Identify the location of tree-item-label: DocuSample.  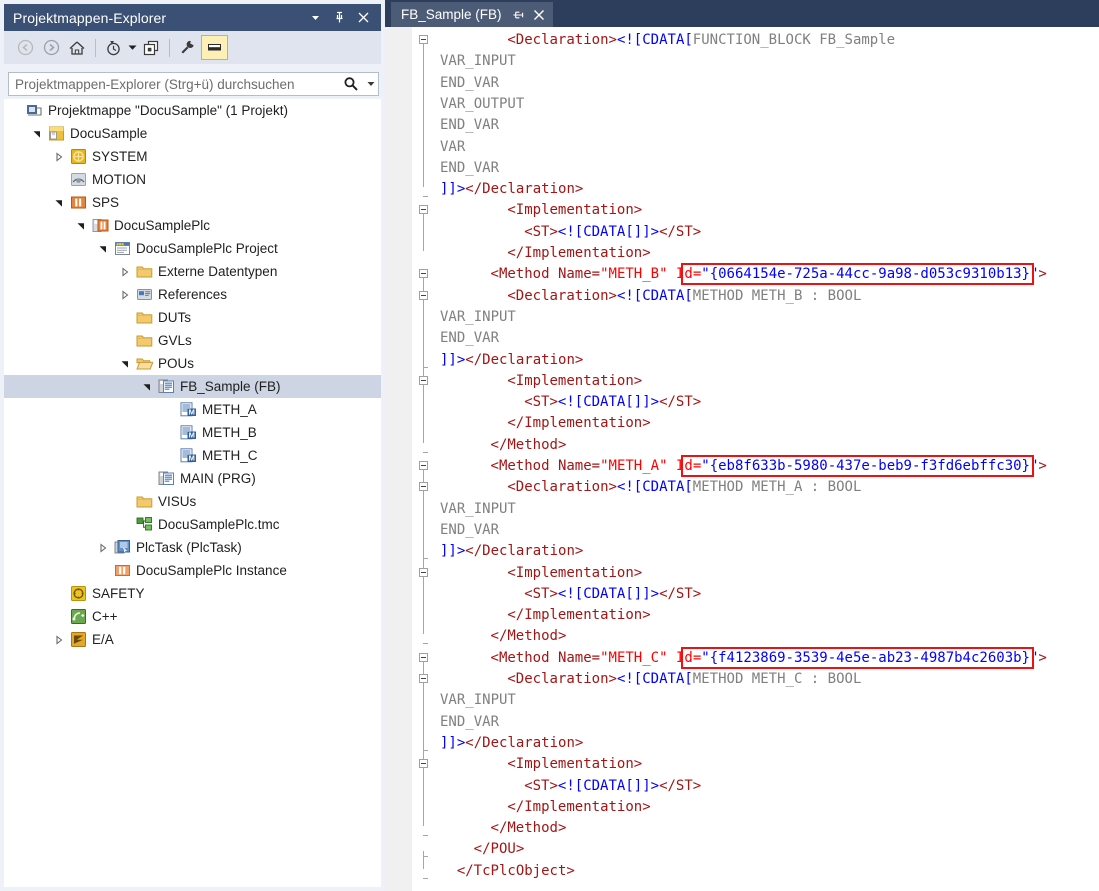
(109, 133).